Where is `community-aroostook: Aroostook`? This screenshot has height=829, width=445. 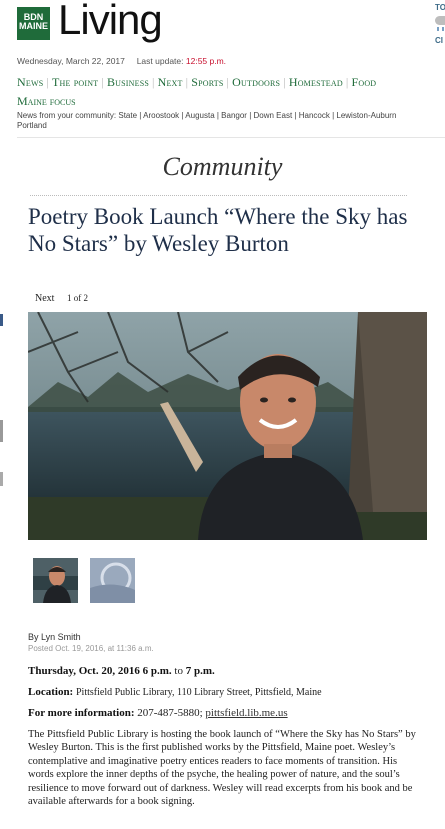
community-aroostook: Aroostook is located at coordinates (161, 115).